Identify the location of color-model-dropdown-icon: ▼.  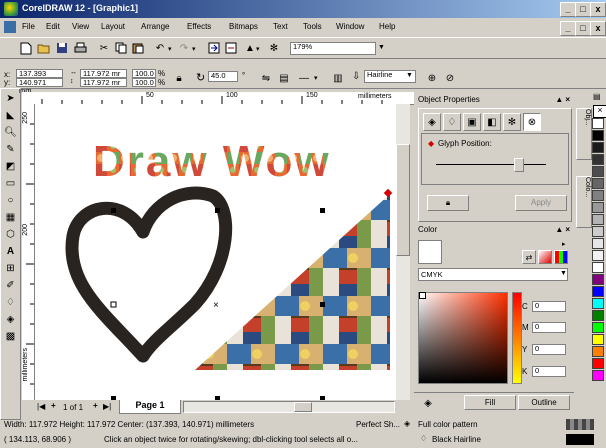
(563, 273).